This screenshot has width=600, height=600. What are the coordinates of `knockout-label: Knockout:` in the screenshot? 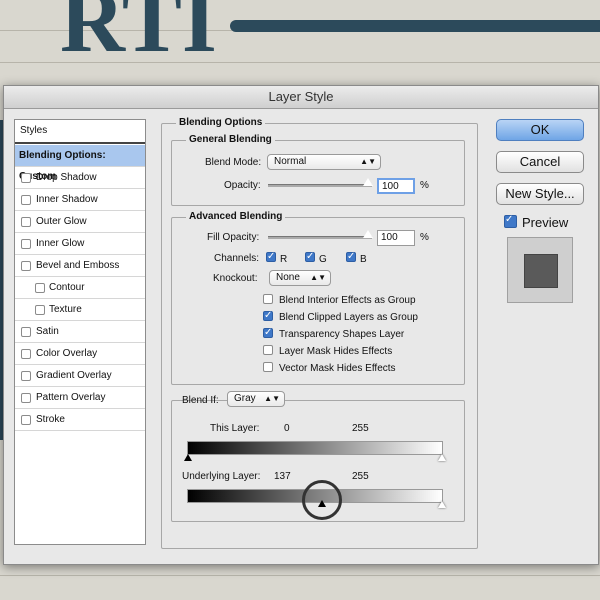 It's located at (235, 278).